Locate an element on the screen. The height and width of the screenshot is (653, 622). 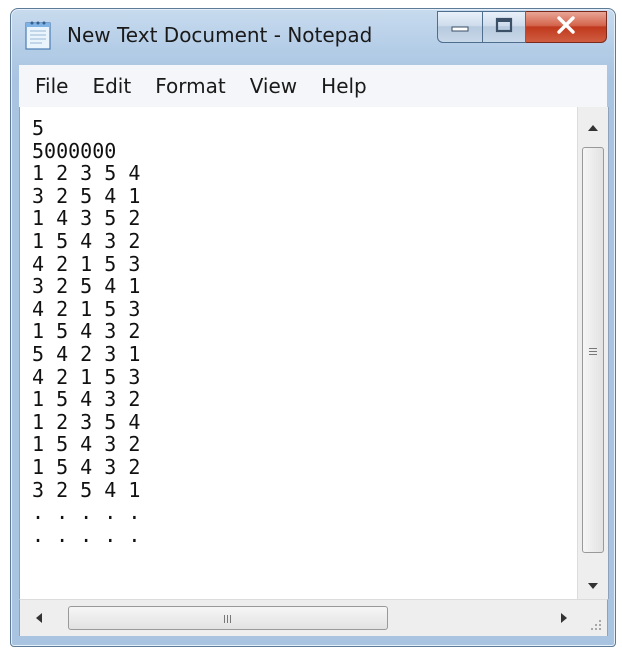
title-bar: New Text Document - Notepad is located at coordinates (313, 35).